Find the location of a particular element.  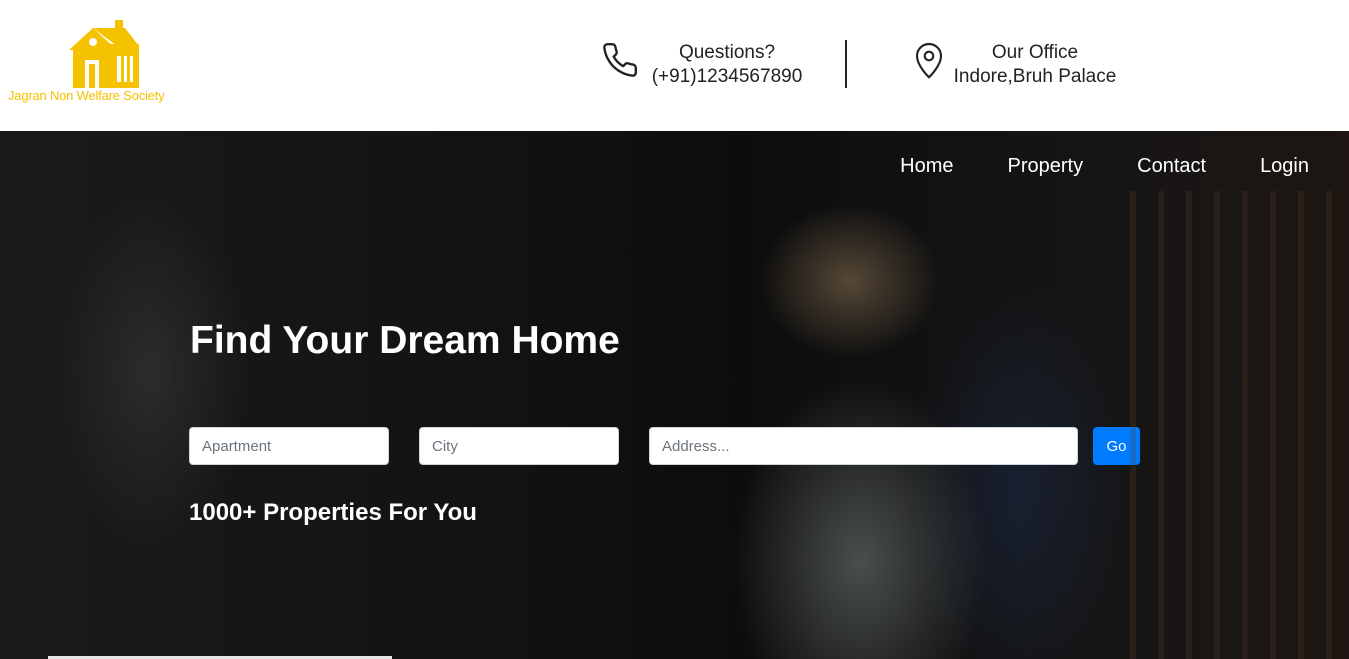

go-button: Go is located at coordinates (1116, 446).